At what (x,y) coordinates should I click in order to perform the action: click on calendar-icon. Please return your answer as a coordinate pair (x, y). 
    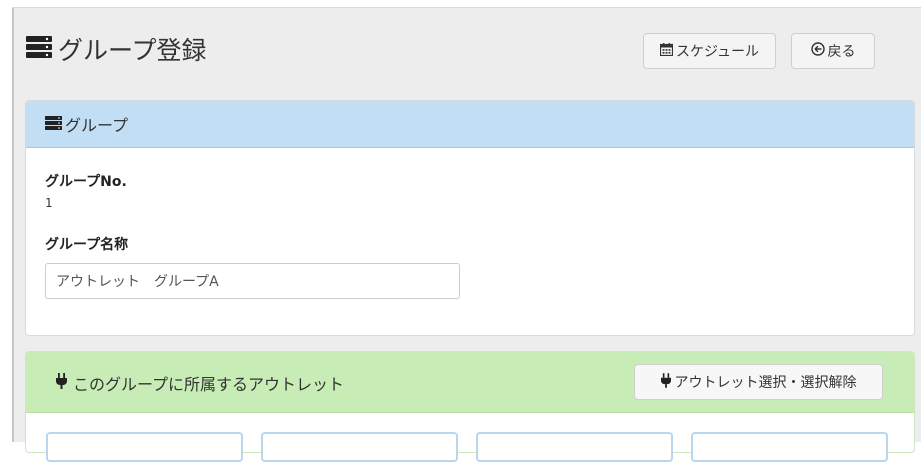
    Looking at the image, I should click on (667, 51).